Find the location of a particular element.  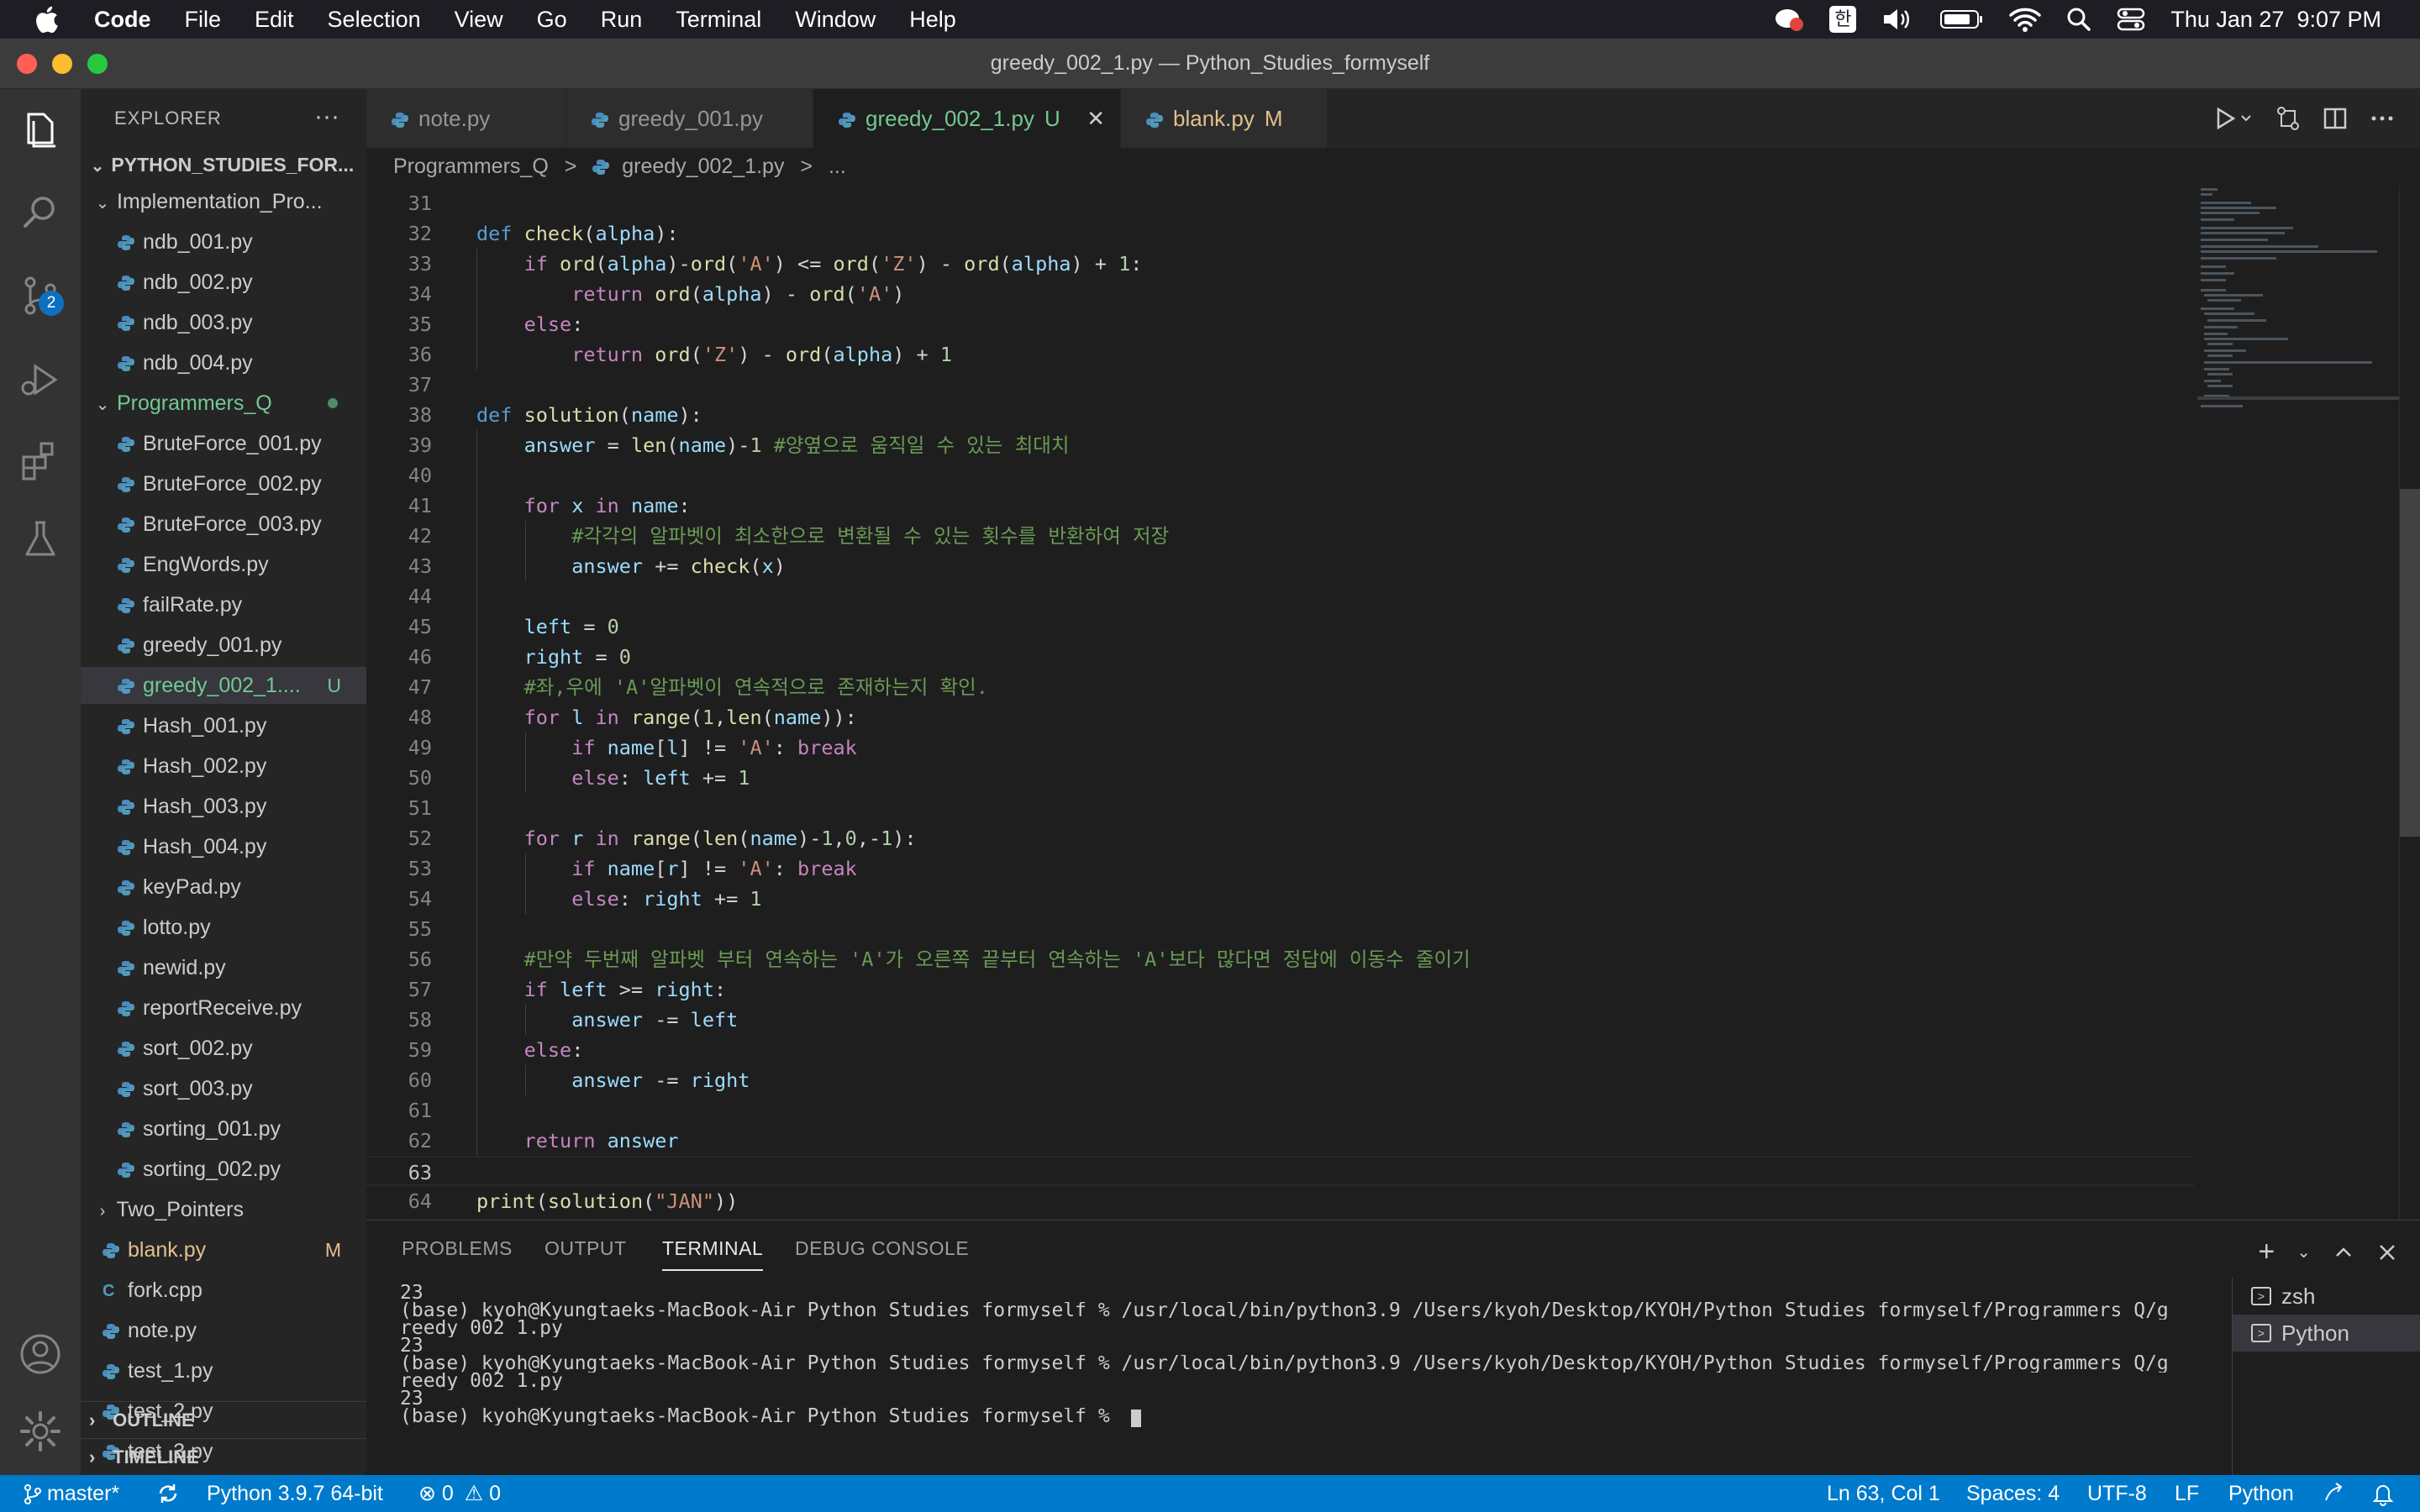

menu-edit: Edit is located at coordinates (274, 20).